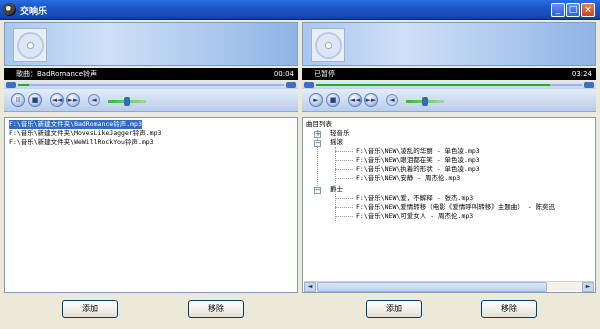 Image resolution: width=600 pixels, height=329 pixels. What do you see at coordinates (151, 74) in the screenshot?
I see `song-info-bar: 歌曲：BadRomance铃声 00:04` at bounding box center [151, 74].